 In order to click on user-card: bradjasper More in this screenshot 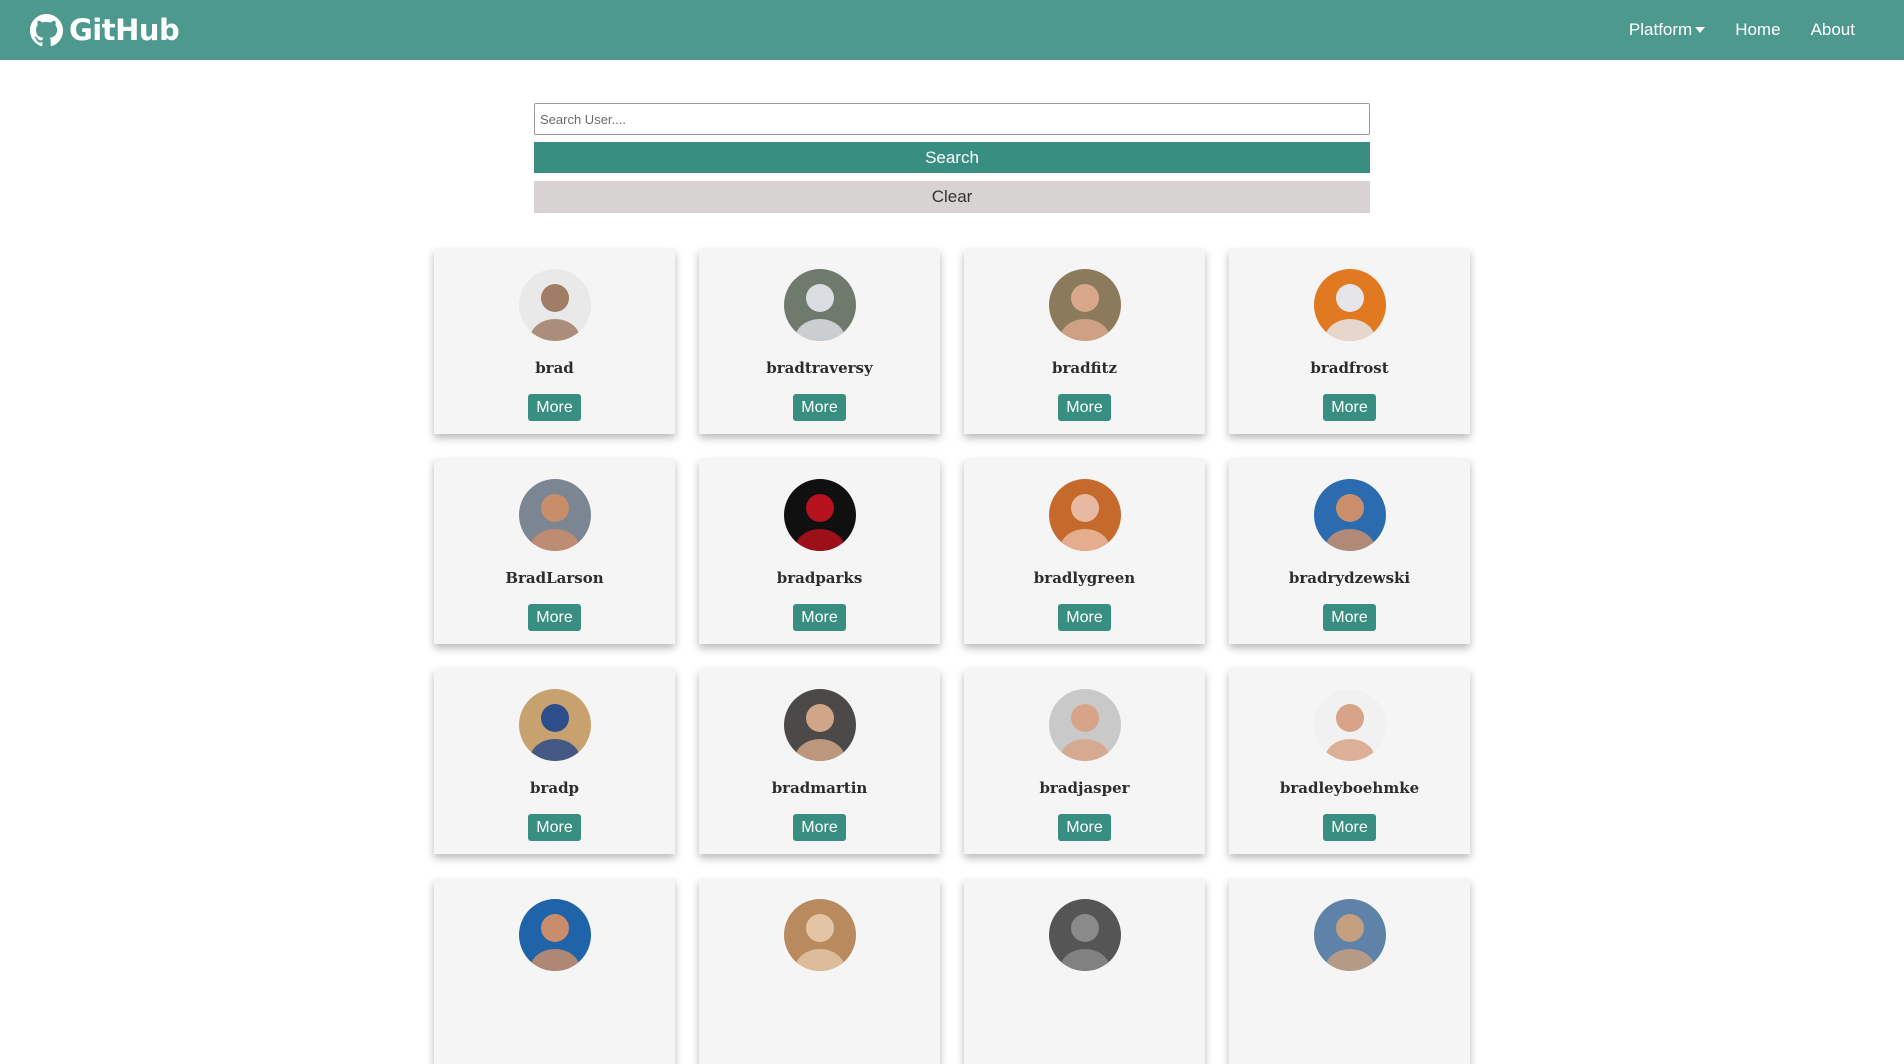, I will do `click(1084, 761)`.